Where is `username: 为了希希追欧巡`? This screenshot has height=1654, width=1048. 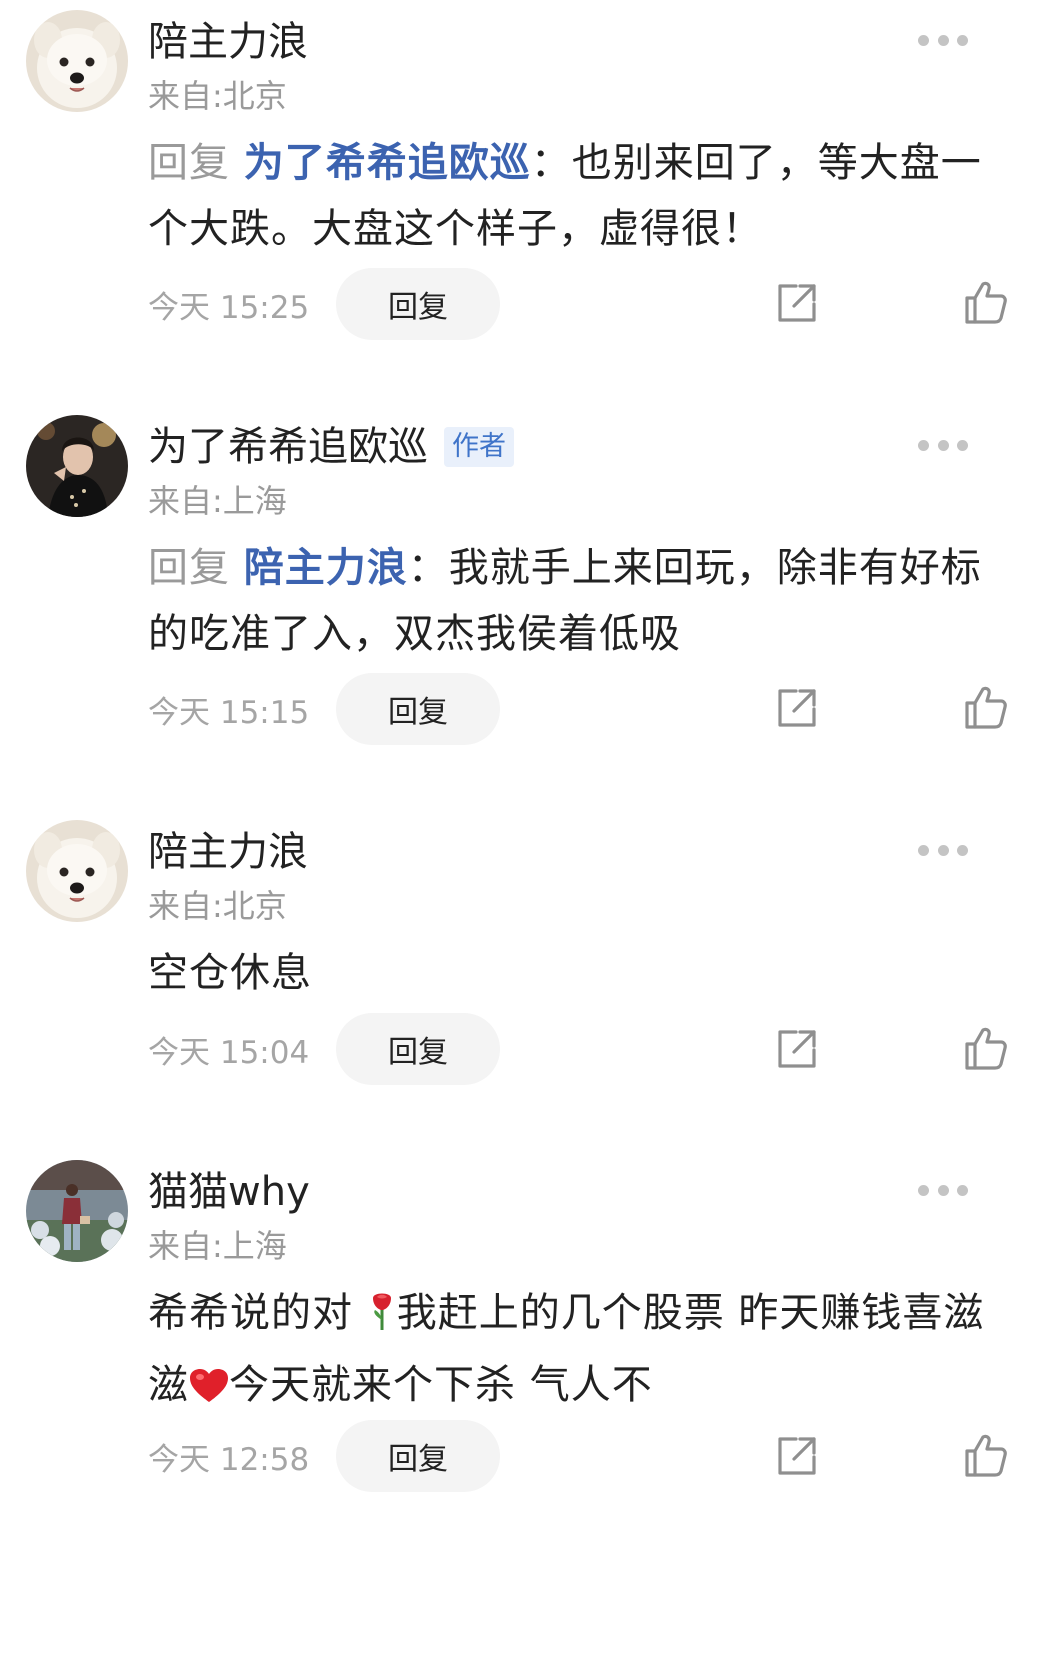 username: 为了希希追欧巡 is located at coordinates (288, 447).